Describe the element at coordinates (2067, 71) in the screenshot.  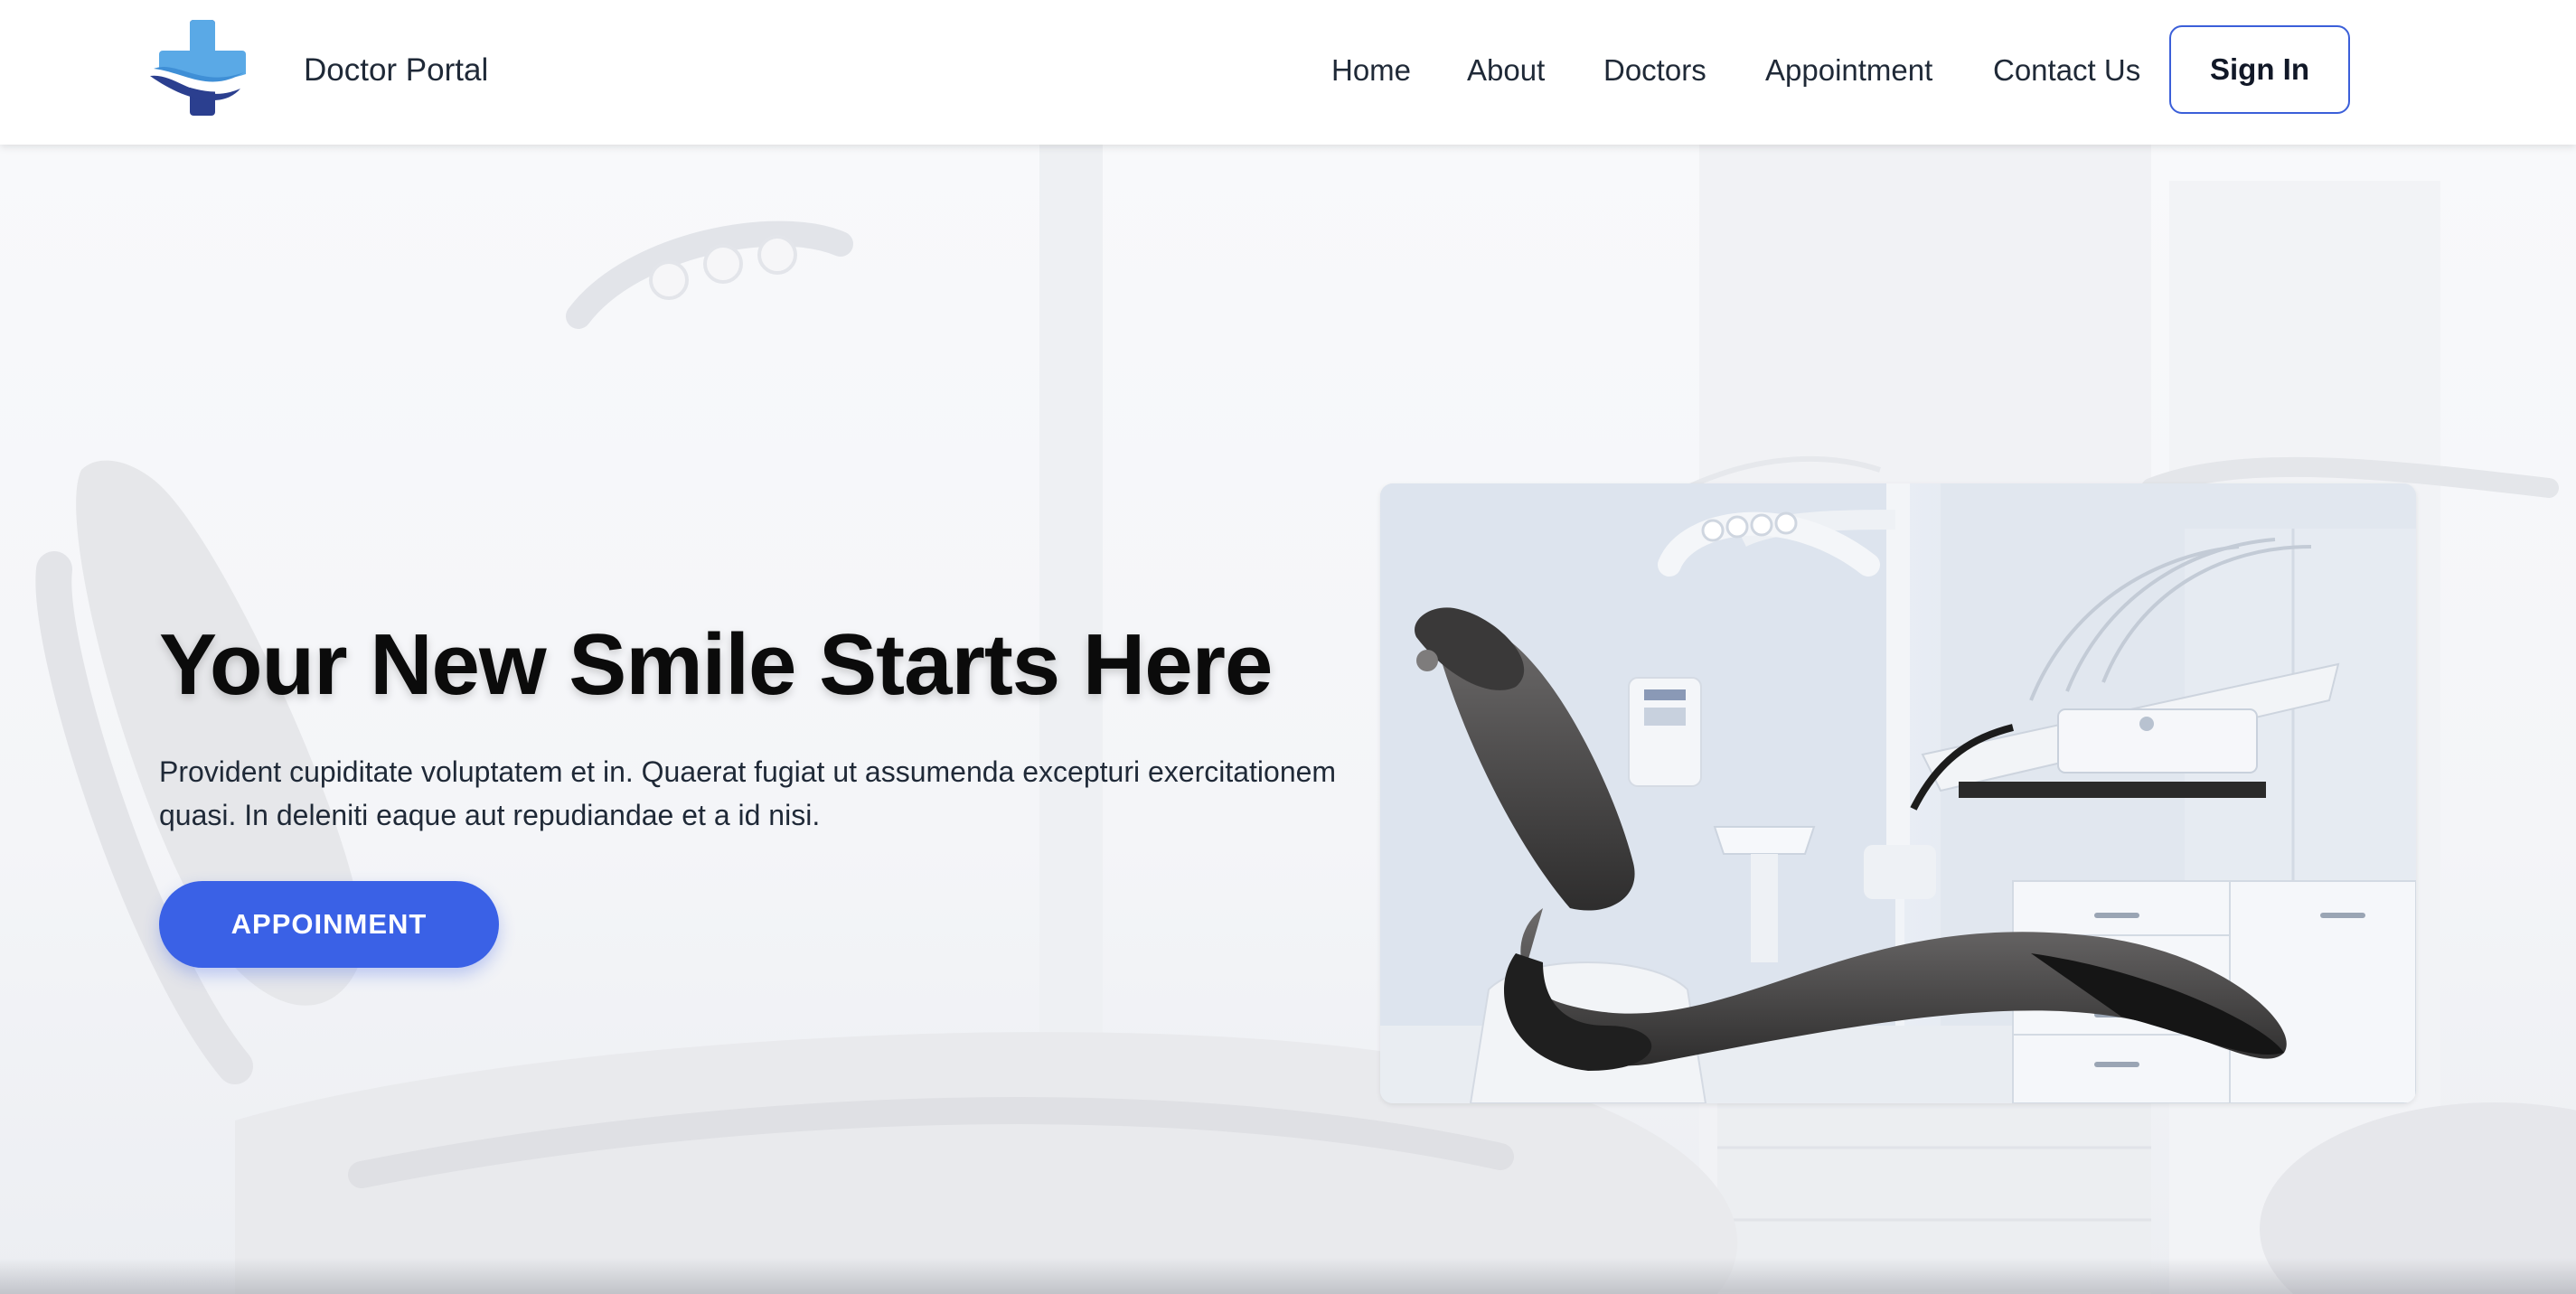
I see `nav-contact-us: Contact Us` at that location.